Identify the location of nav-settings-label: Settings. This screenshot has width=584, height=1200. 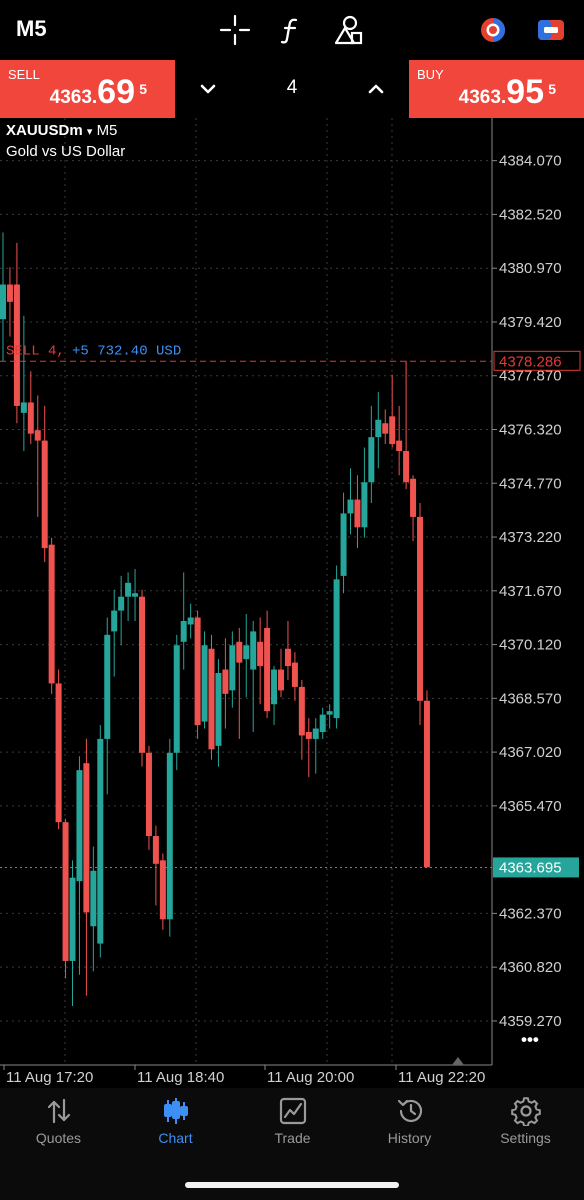
(525, 1138).